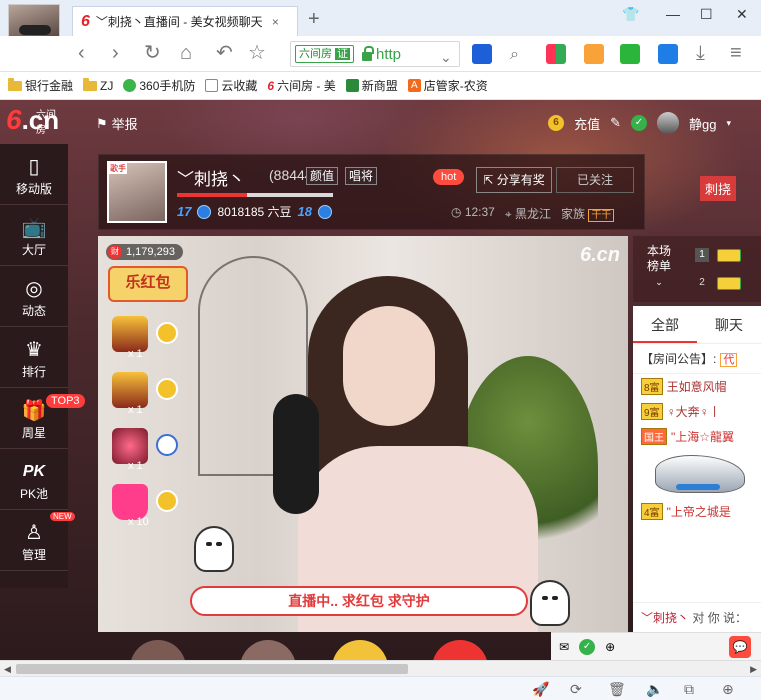 This screenshot has width=761, height=700. Describe the element at coordinates (729, 255) in the screenshot. I see `rank-badge` at that location.